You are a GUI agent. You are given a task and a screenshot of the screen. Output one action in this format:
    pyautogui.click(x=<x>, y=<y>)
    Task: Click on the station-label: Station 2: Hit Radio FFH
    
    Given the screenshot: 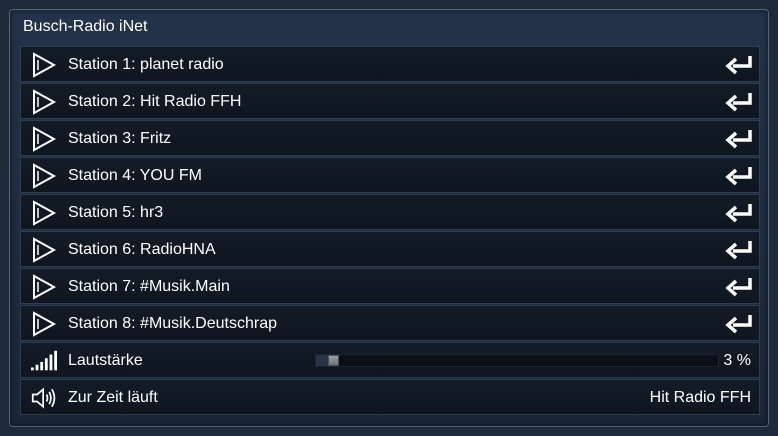 What is the action you would take?
    pyautogui.click(x=155, y=101)
    